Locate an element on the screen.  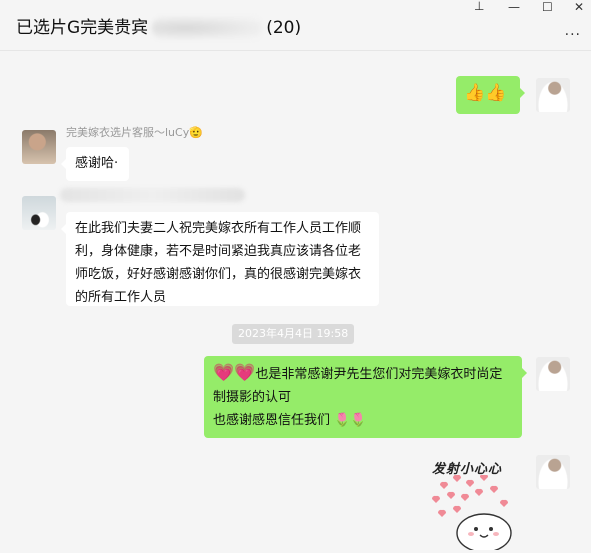
heart-sticker: 发射小心心 is located at coordinates (474, 502).